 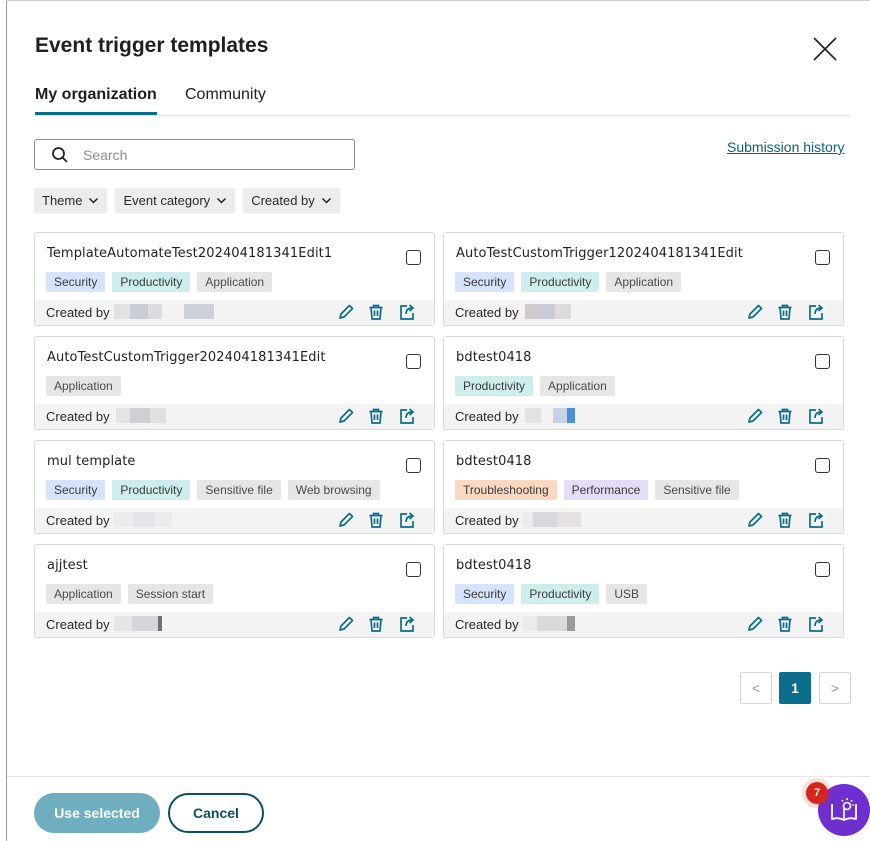 I want to click on filter-event-category: Event category, so click(x=175, y=200).